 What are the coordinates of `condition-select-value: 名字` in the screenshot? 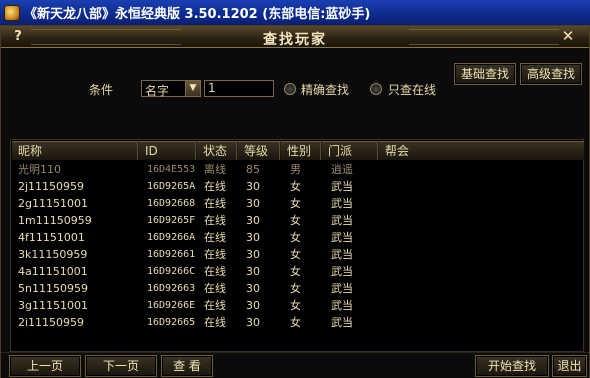 It's located at (157, 91).